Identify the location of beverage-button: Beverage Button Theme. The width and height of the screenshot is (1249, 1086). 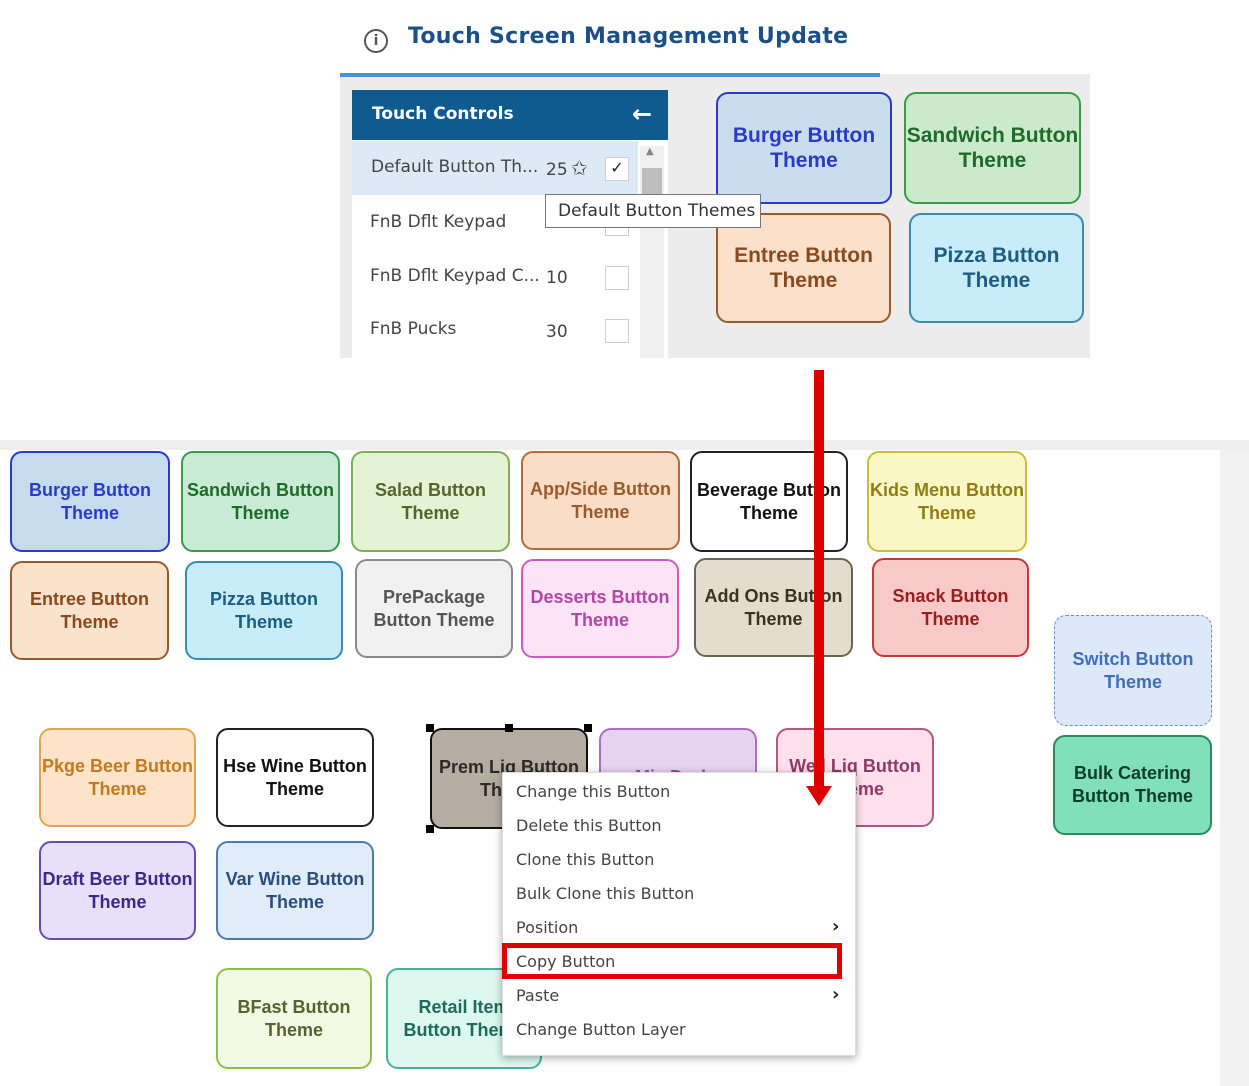
(769, 501).